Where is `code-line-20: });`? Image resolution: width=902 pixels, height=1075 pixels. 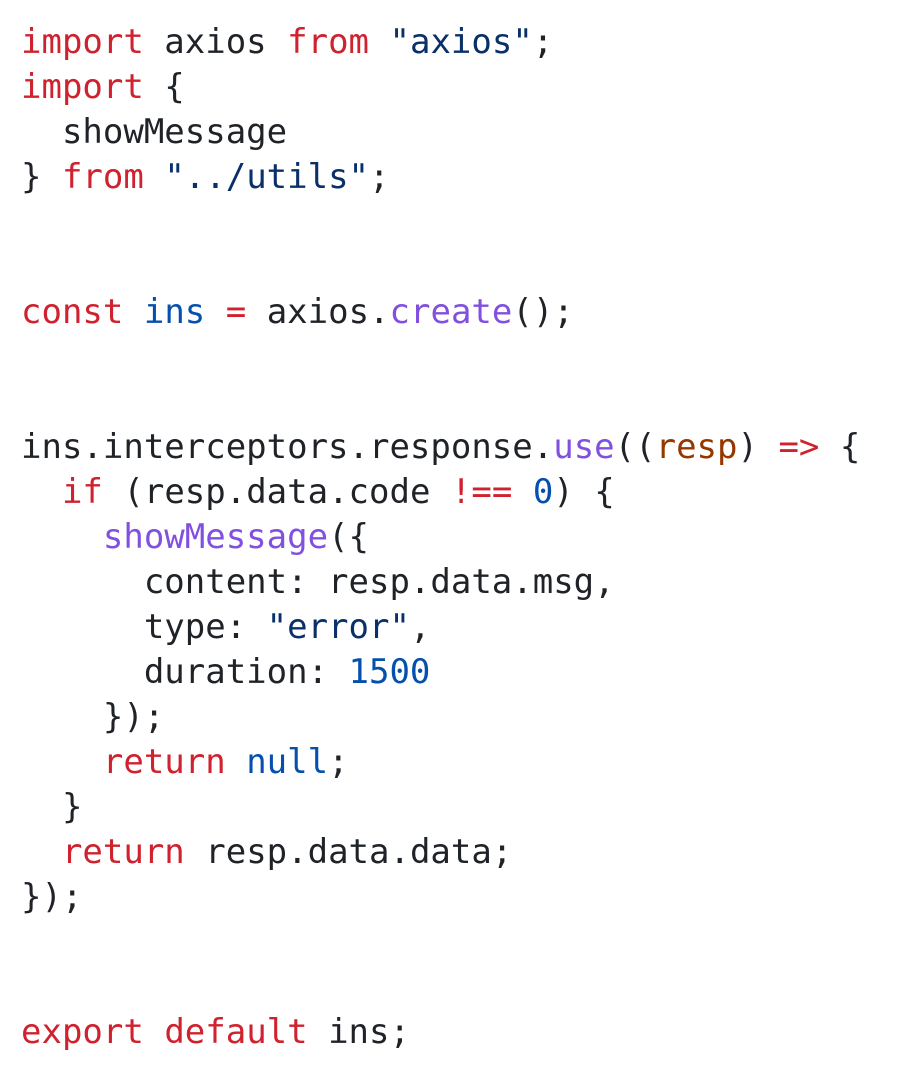
code-line-20: }); is located at coordinates (456, 897).